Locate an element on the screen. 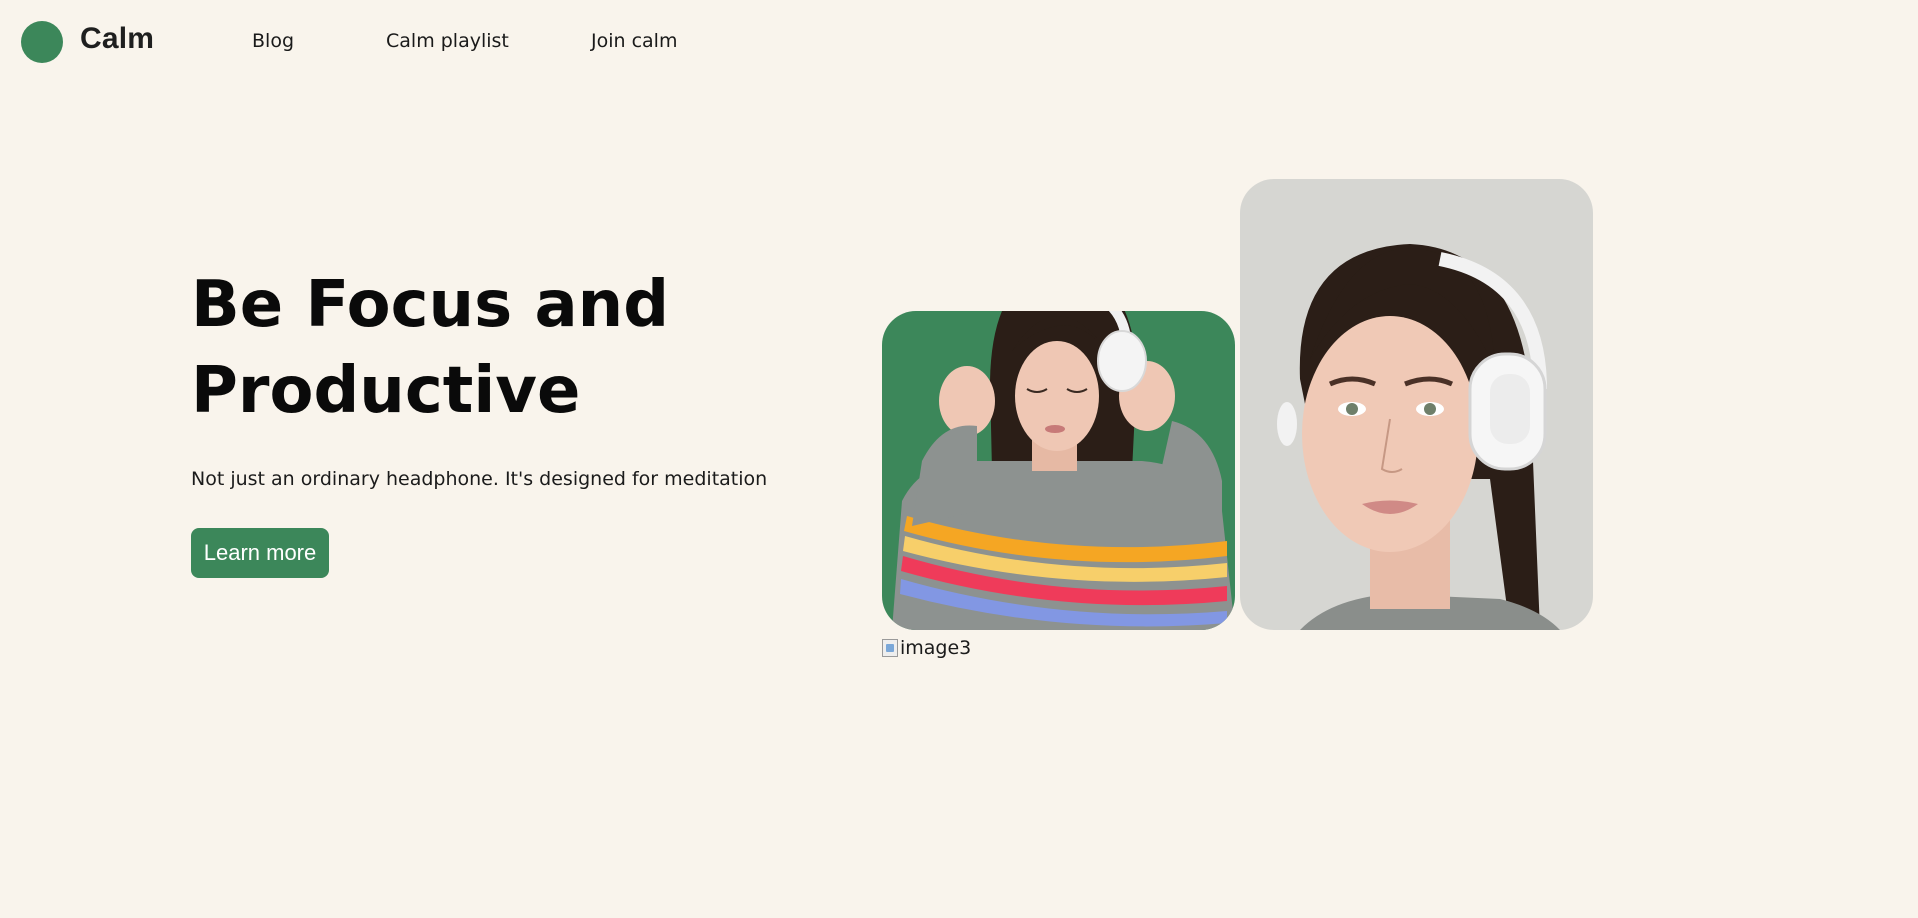  broken-image-icon is located at coordinates (890, 648).